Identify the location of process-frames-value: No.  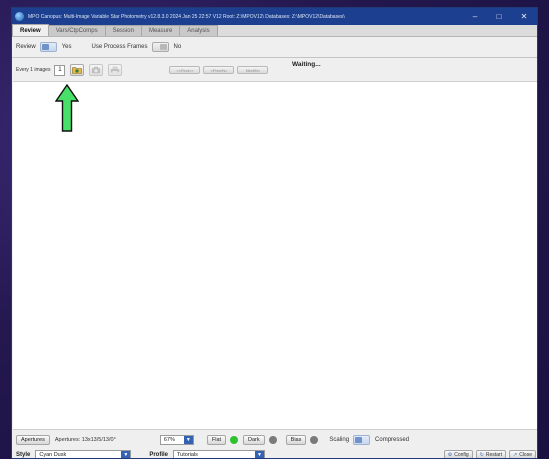
(177, 47).